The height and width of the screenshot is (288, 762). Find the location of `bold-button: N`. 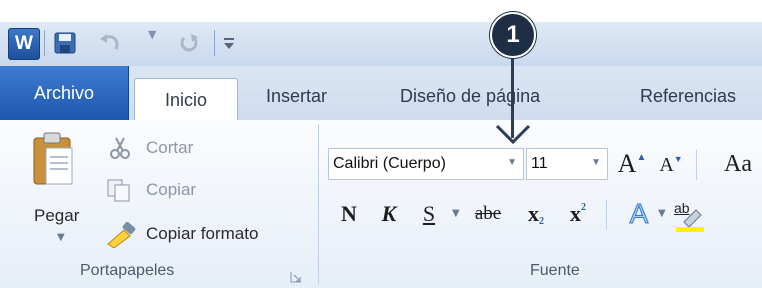

bold-button: N is located at coordinates (349, 214).